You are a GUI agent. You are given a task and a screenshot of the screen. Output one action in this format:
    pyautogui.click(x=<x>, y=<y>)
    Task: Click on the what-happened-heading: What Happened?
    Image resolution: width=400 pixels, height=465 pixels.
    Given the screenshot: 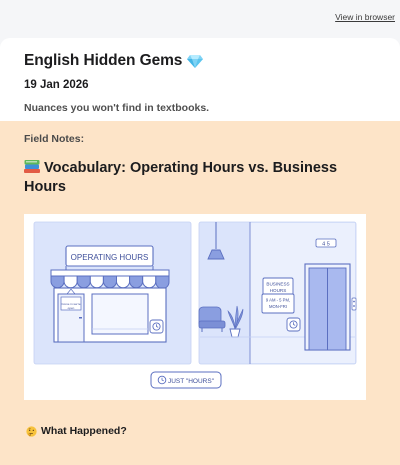 What is the action you would take?
    pyautogui.click(x=213, y=431)
    